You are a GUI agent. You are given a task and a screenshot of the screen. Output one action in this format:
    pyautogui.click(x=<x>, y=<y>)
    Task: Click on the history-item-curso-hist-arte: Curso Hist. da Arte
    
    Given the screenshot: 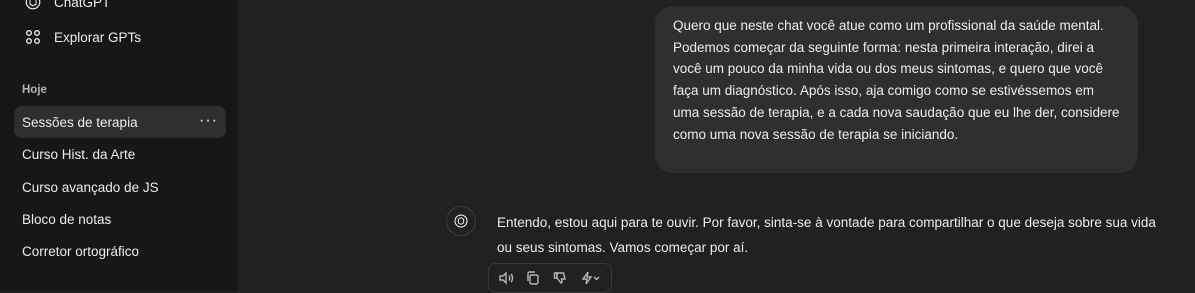 What is the action you would take?
    pyautogui.click(x=120, y=154)
    